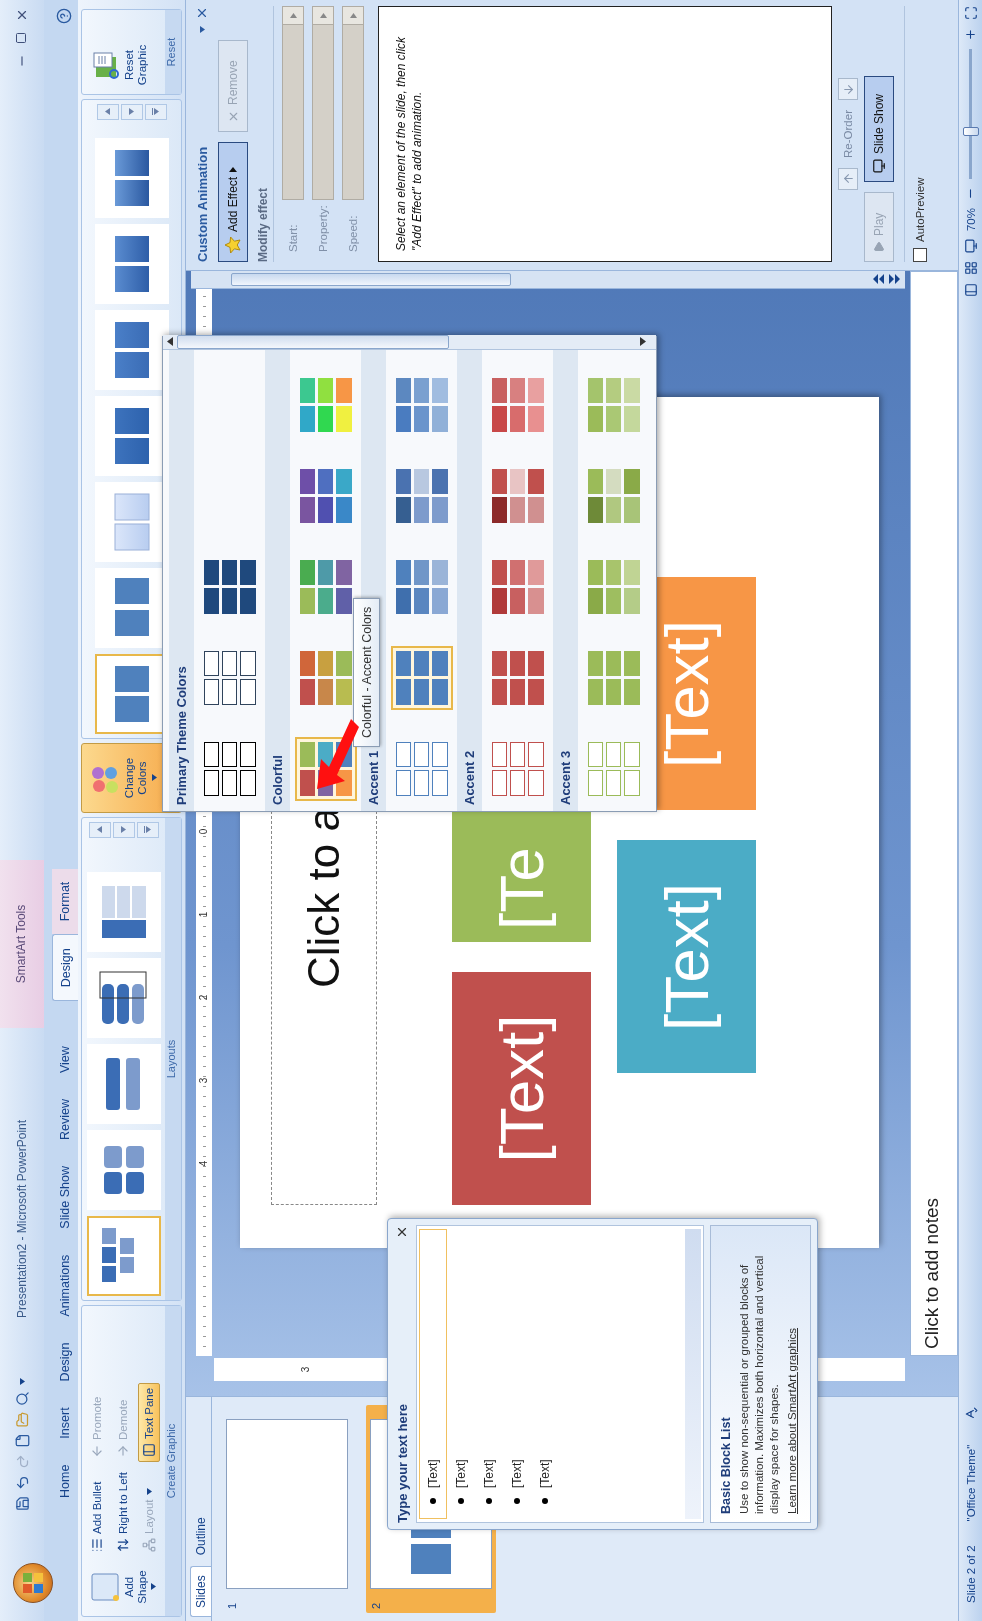 The width and height of the screenshot is (982, 1621). What do you see at coordinates (232, 1605) in the screenshot?
I see `slide-number: 1` at bounding box center [232, 1605].